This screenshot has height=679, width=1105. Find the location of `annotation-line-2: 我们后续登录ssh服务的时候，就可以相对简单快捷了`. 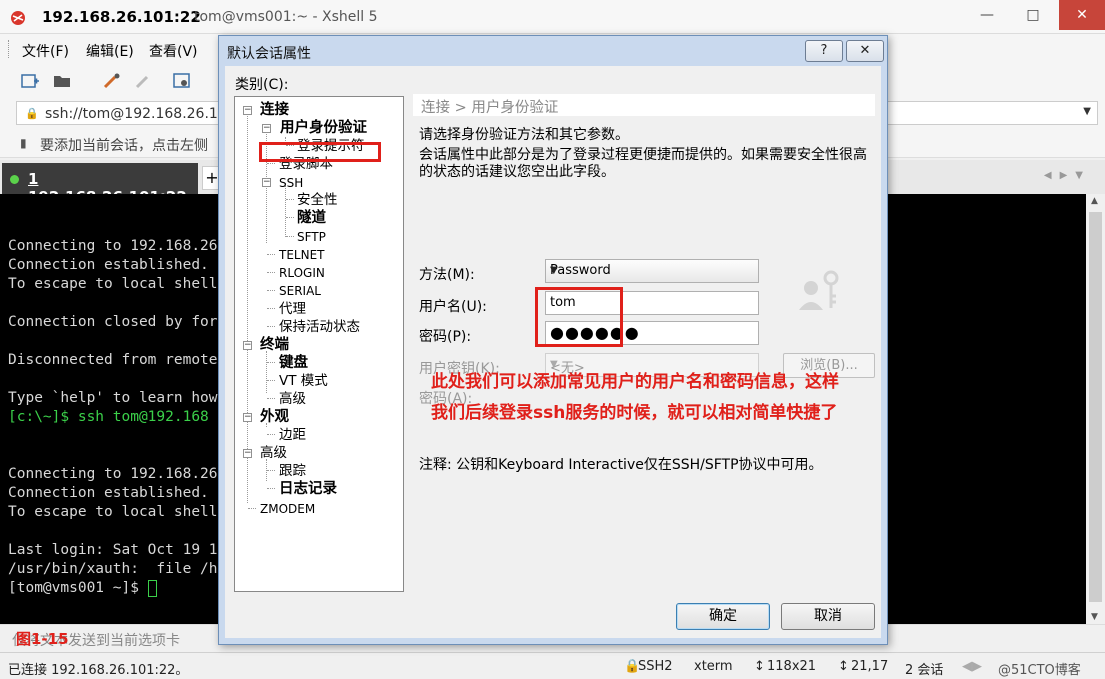

annotation-line-2: 我们后续登录ssh服务的时候，就可以相对简单快捷了 is located at coordinates (634, 413).